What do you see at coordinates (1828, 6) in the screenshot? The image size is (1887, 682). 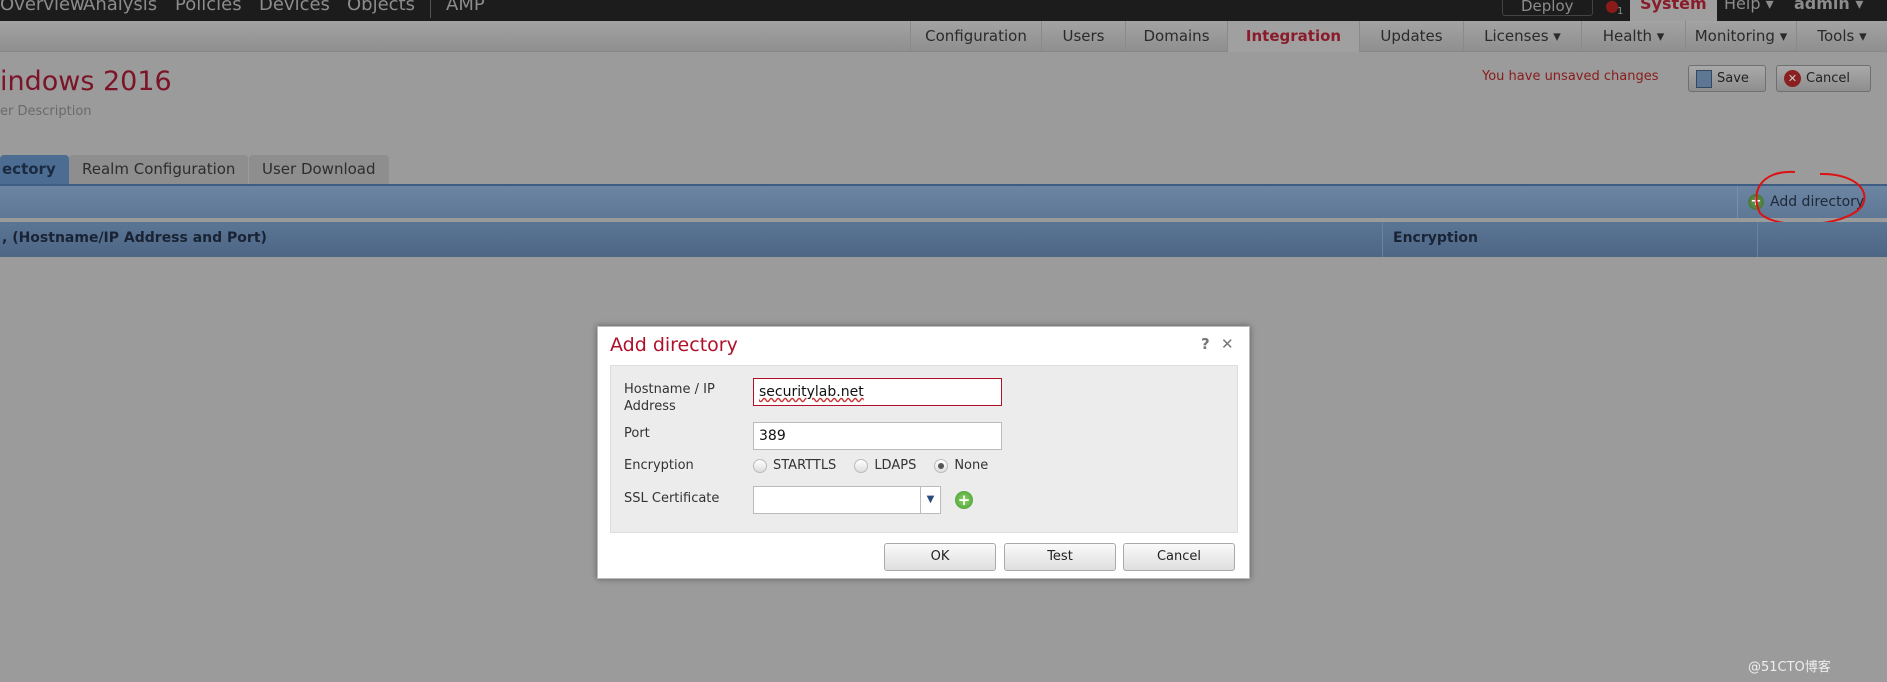 I see `user-menu: admin ▾` at bounding box center [1828, 6].